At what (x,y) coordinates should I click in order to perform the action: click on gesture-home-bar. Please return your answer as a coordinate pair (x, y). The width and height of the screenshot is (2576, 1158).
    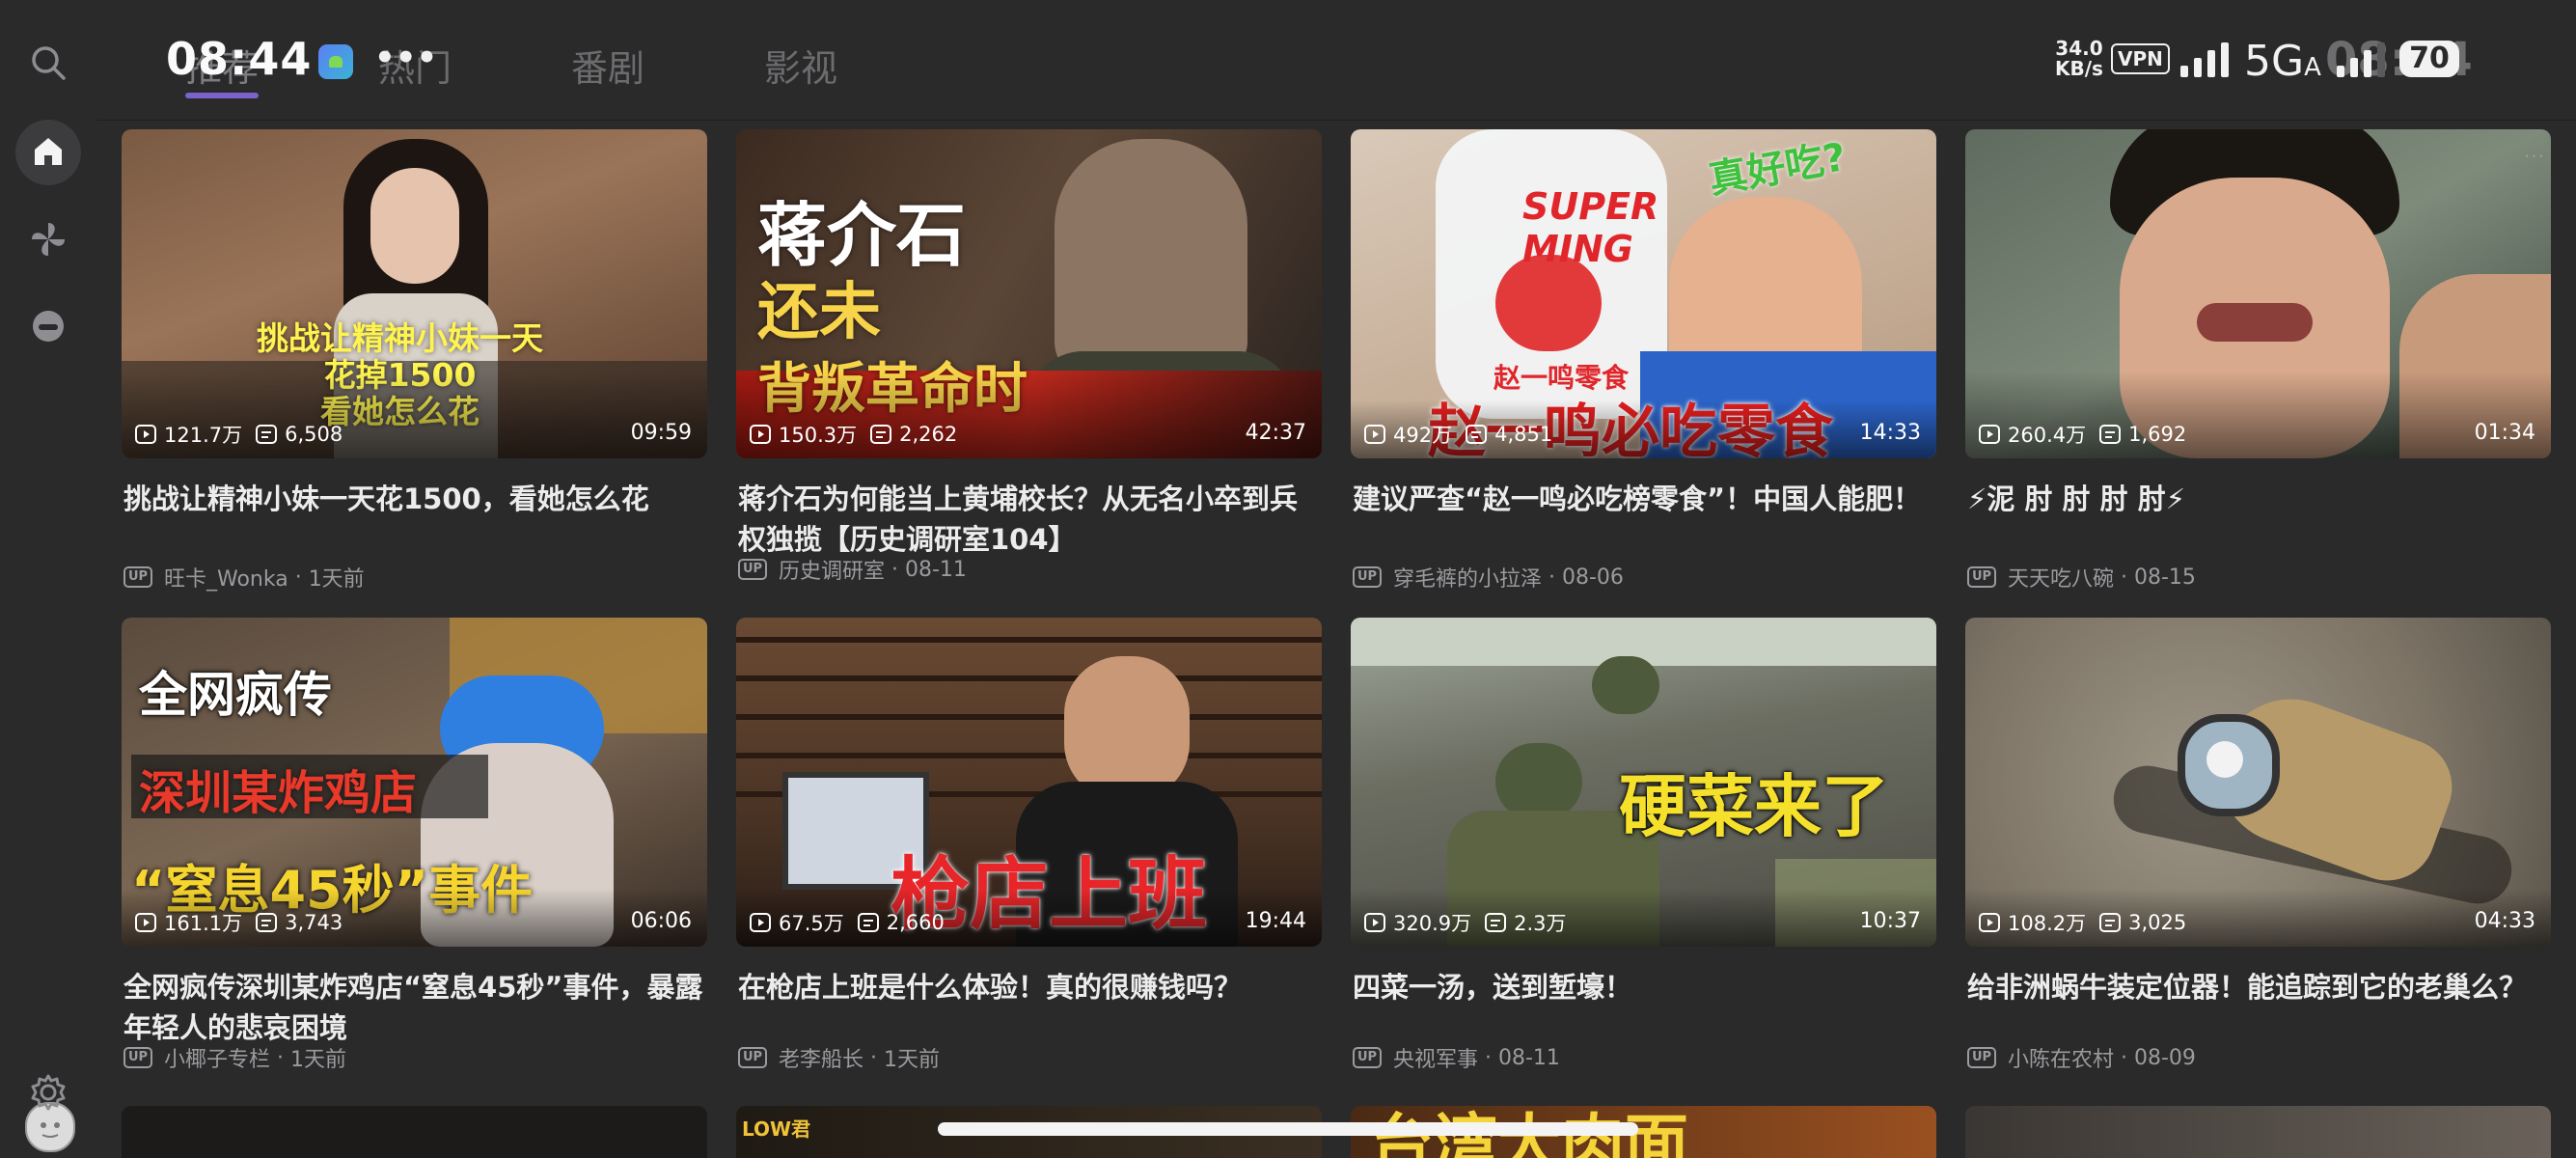
    Looking at the image, I should click on (1288, 1129).